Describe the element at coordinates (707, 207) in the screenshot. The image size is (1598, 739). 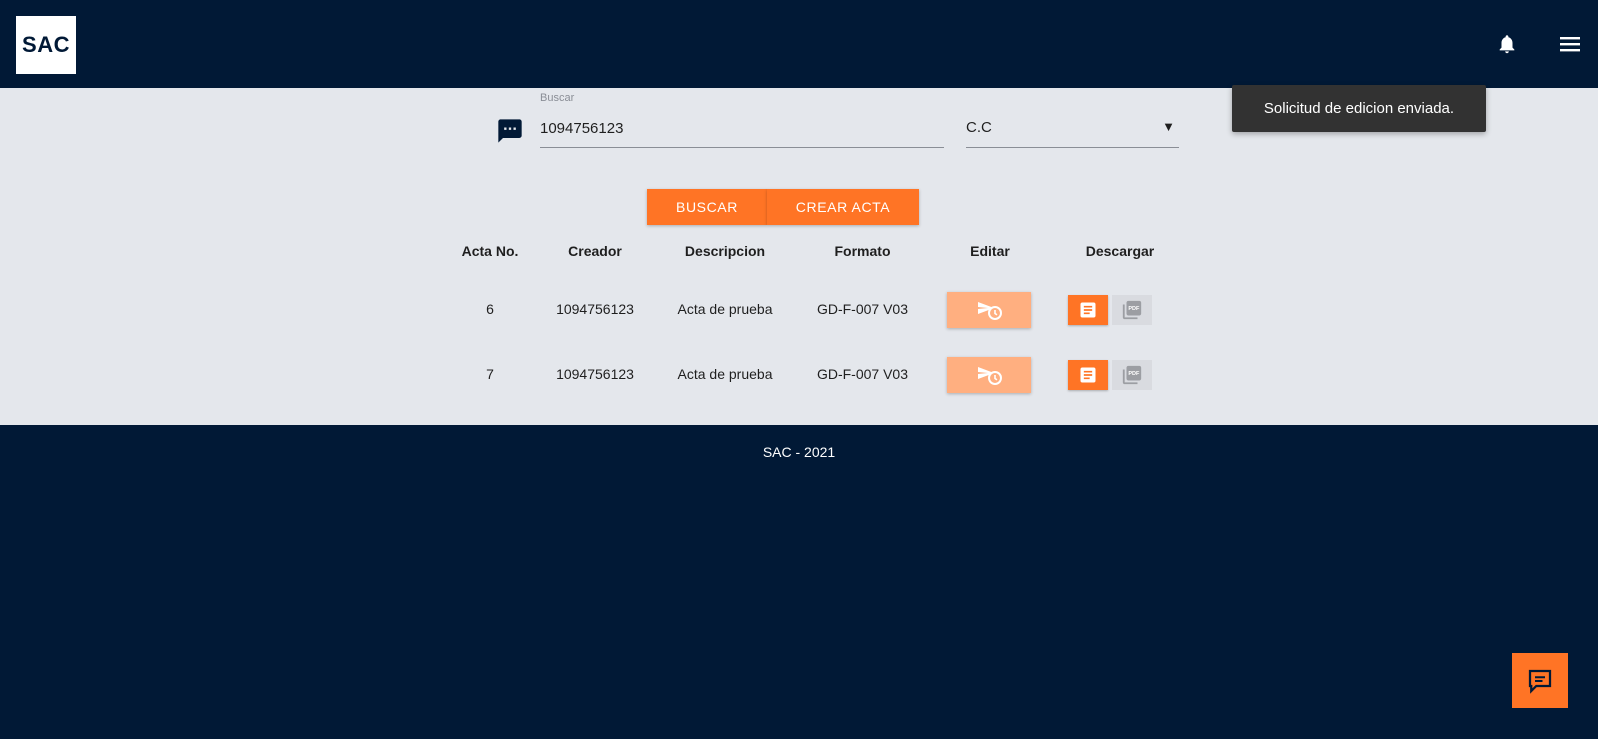
I see `buscar-button: BUSCAR` at that location.